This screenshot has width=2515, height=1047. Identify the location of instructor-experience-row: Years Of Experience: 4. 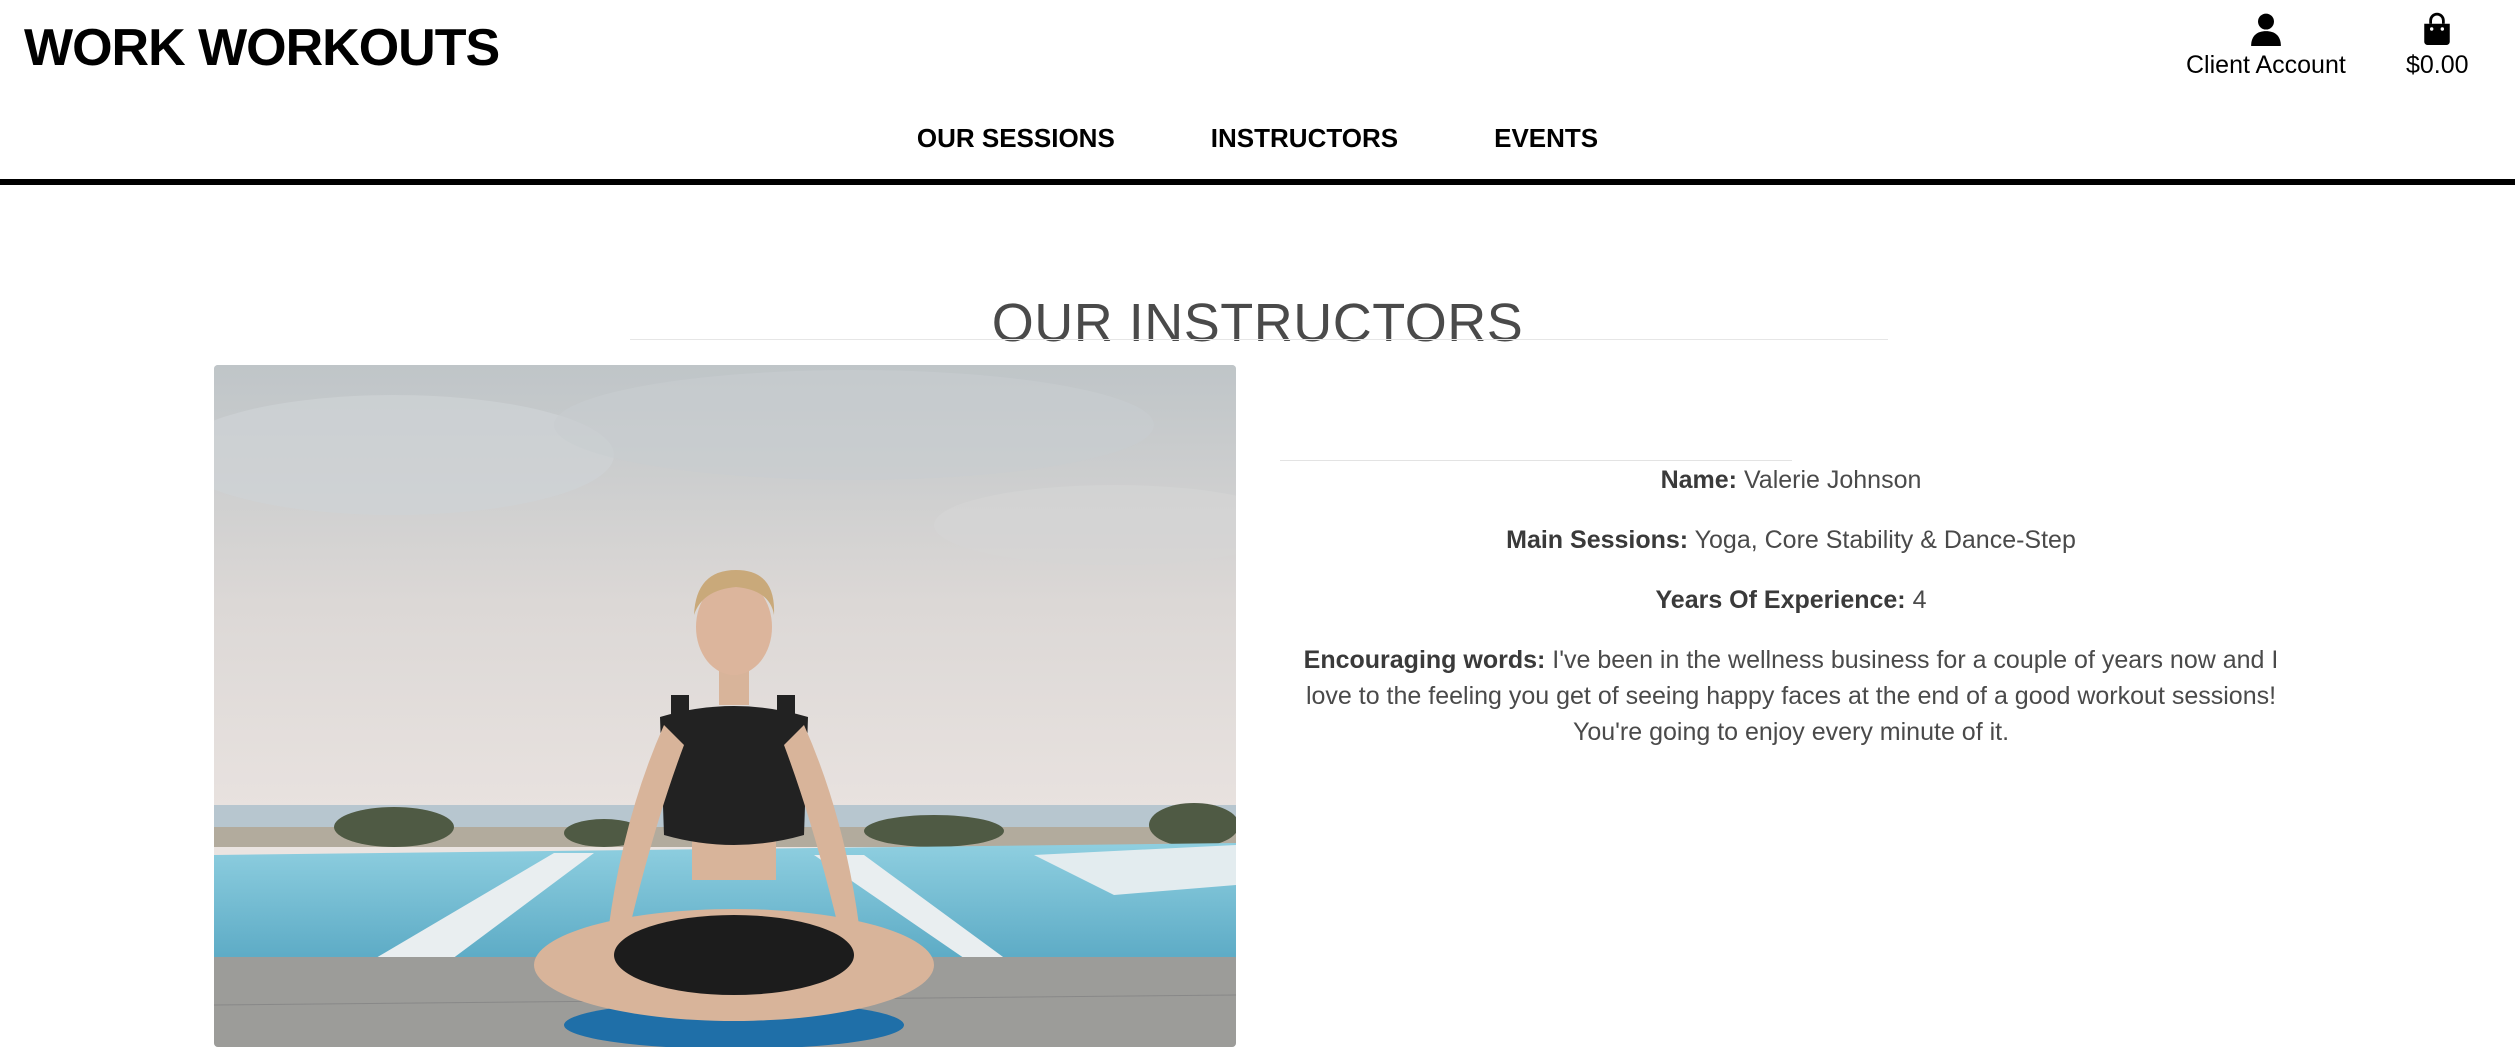
(1791, 600).